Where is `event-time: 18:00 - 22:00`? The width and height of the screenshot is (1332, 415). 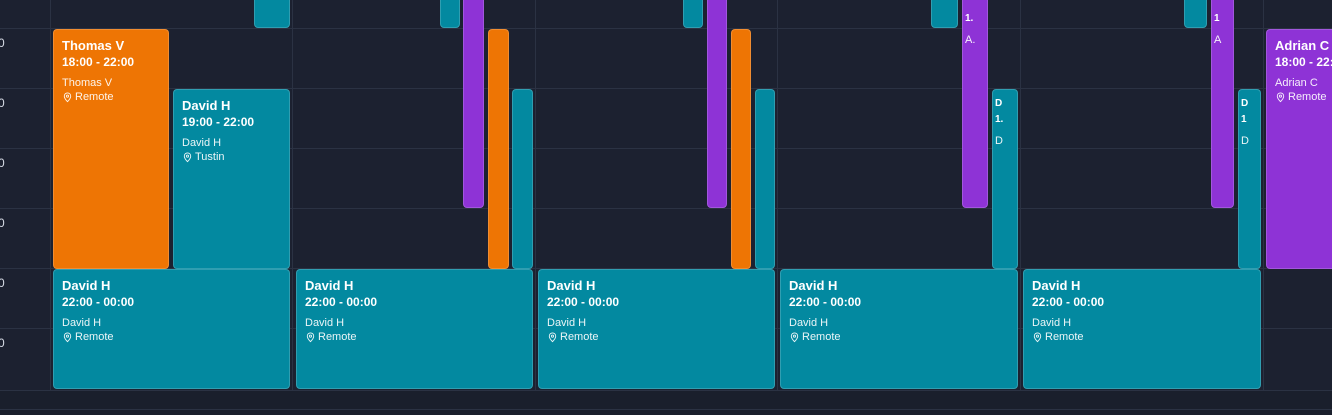
event-time: 18:00 - 22:00 is located at coordinates (98, 62).